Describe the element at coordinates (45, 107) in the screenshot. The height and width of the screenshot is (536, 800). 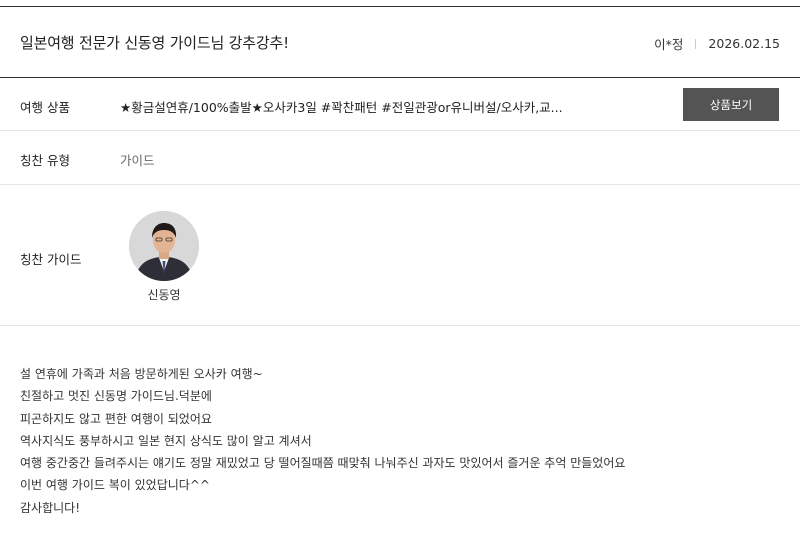
I see `product-label: 여행 상품` at that location.